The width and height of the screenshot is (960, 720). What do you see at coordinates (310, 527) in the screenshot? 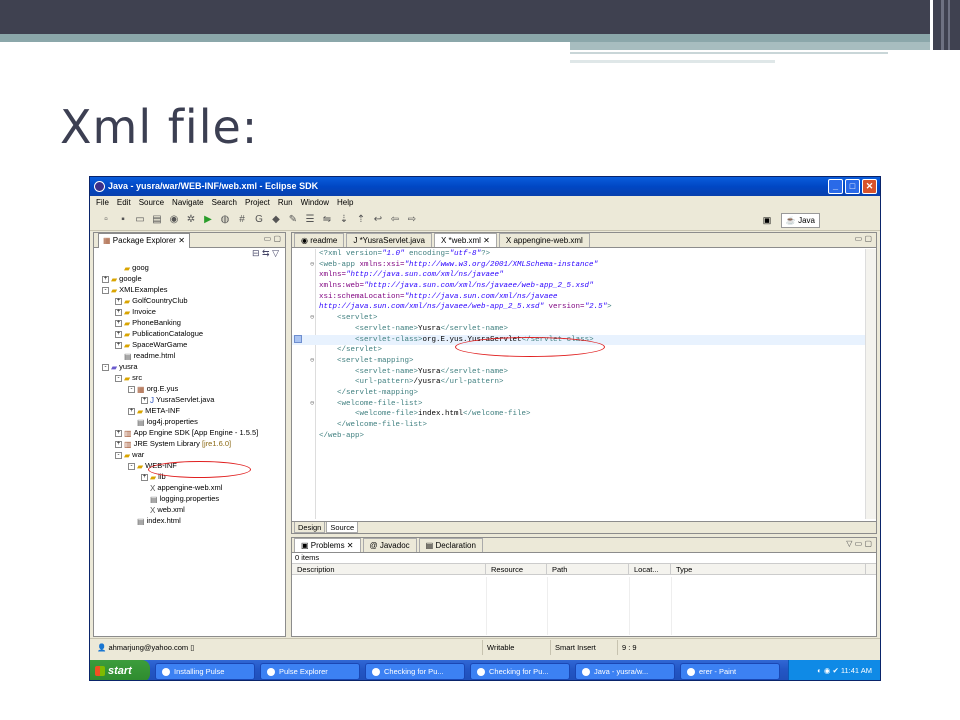
I see `tab-design: Design` at bounding box center [310, 527].